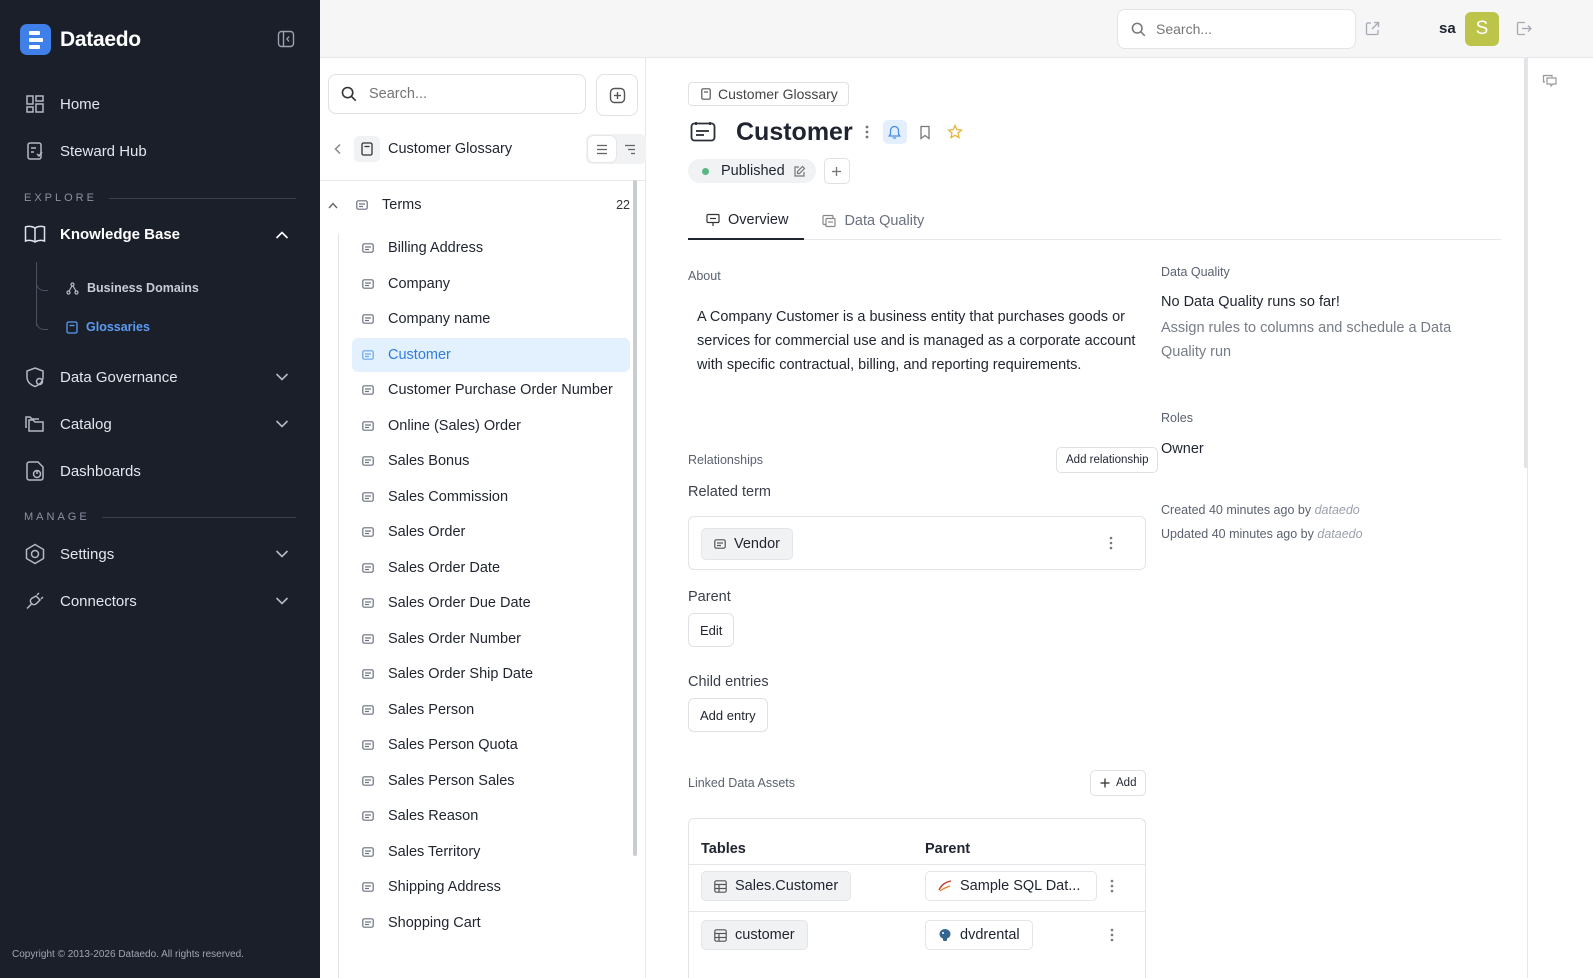 The image size is (1593, 978). I want to click on report-icon, so click(35, 471).